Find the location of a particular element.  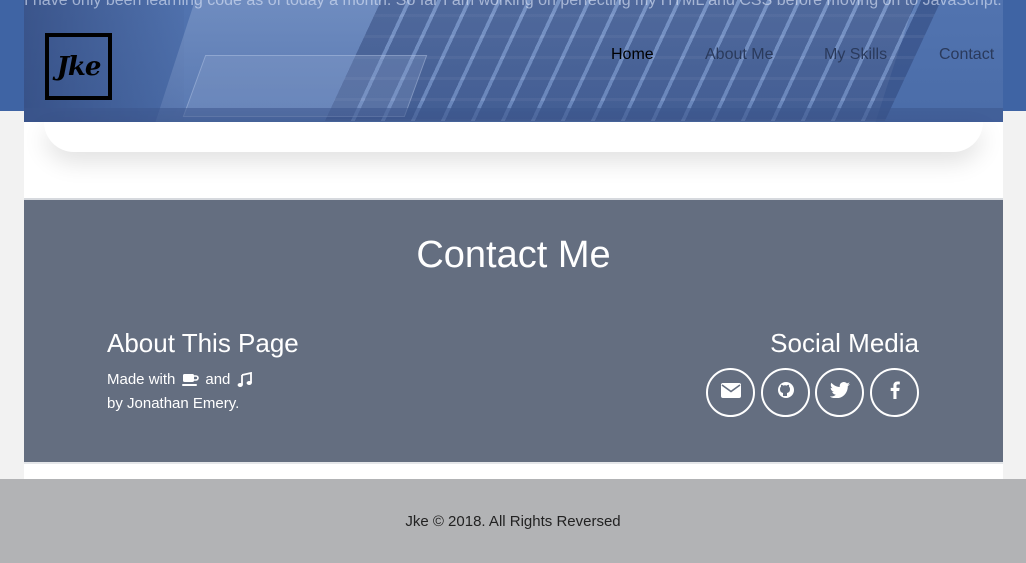

about-made-with-line: Made with and is located at coordinates (183, 379).